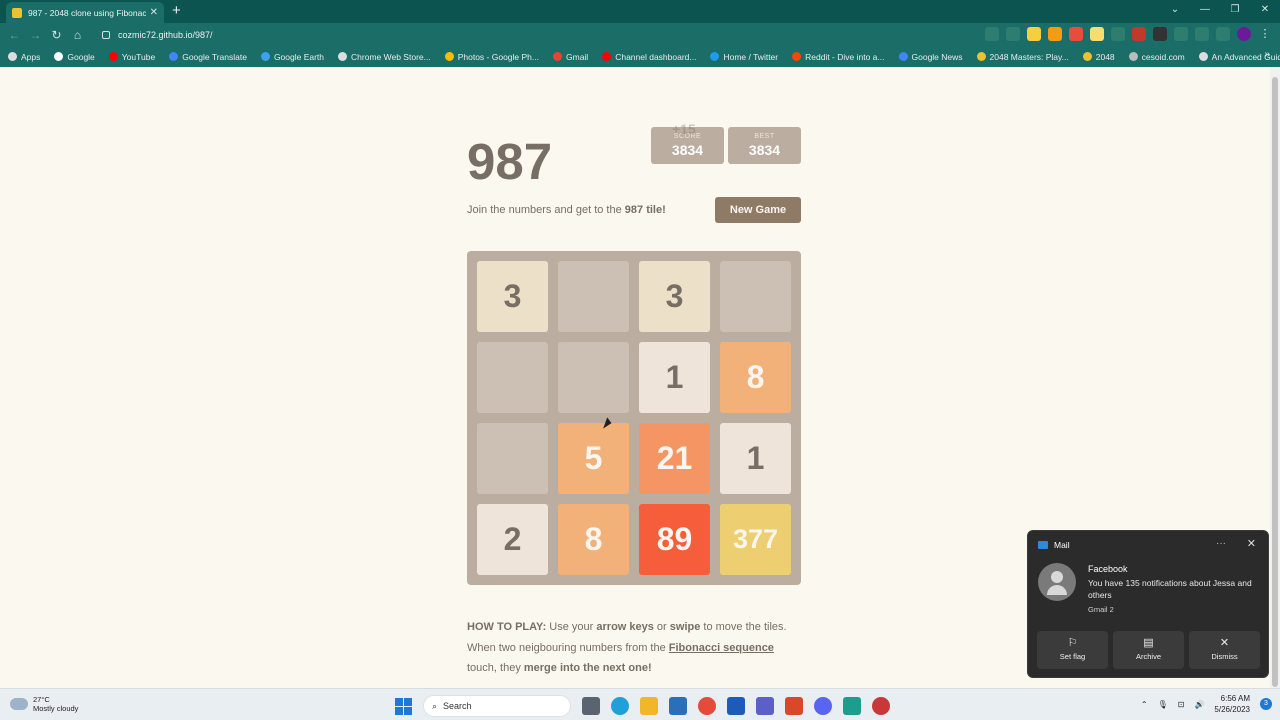 The width and height of the screenshot is (1280, 720). Describe the element at coordinates (1013, 34) in the screenshot. I see `star-bookmark-icon` at that location.